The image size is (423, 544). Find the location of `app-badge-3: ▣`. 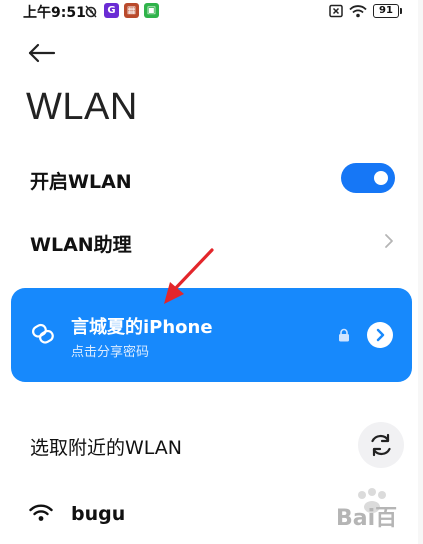

app-badge-3: ▣ is located at coordinates (151, 10).